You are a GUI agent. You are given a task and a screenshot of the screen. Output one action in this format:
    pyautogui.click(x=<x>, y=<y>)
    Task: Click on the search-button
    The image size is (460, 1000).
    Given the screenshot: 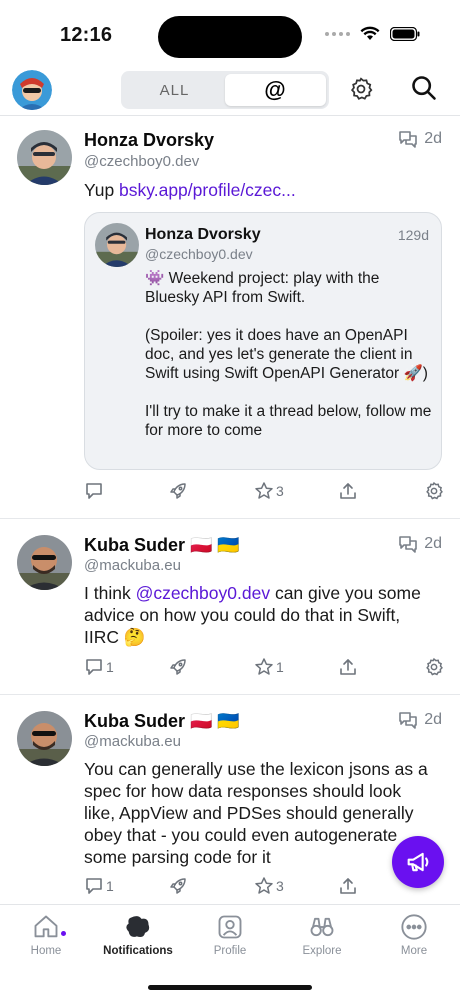 What is the action you would take?
    pyautogui.click(x=424, y=90)
    